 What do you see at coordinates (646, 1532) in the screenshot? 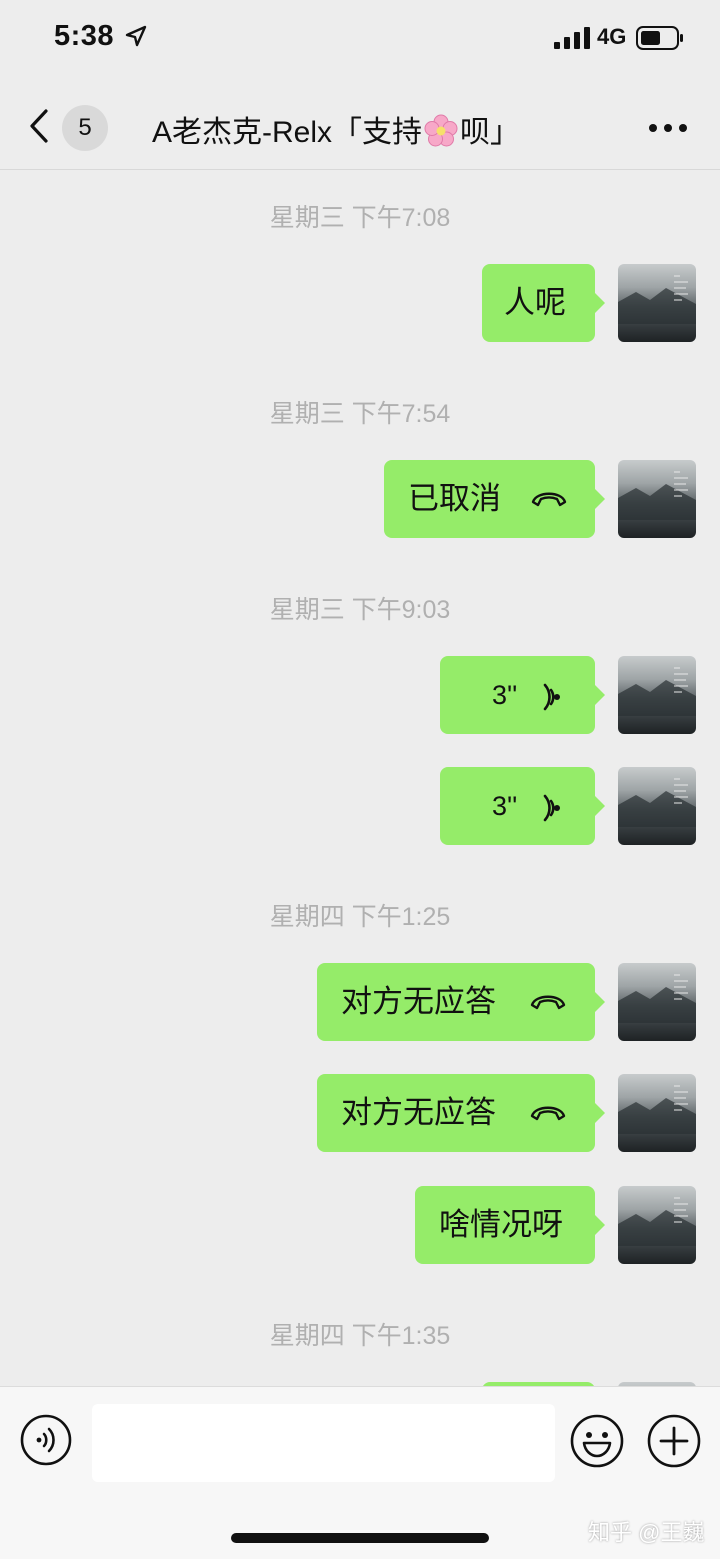
I see `watermark: 知乎 @王巍` at bounding box center [646, 1532].